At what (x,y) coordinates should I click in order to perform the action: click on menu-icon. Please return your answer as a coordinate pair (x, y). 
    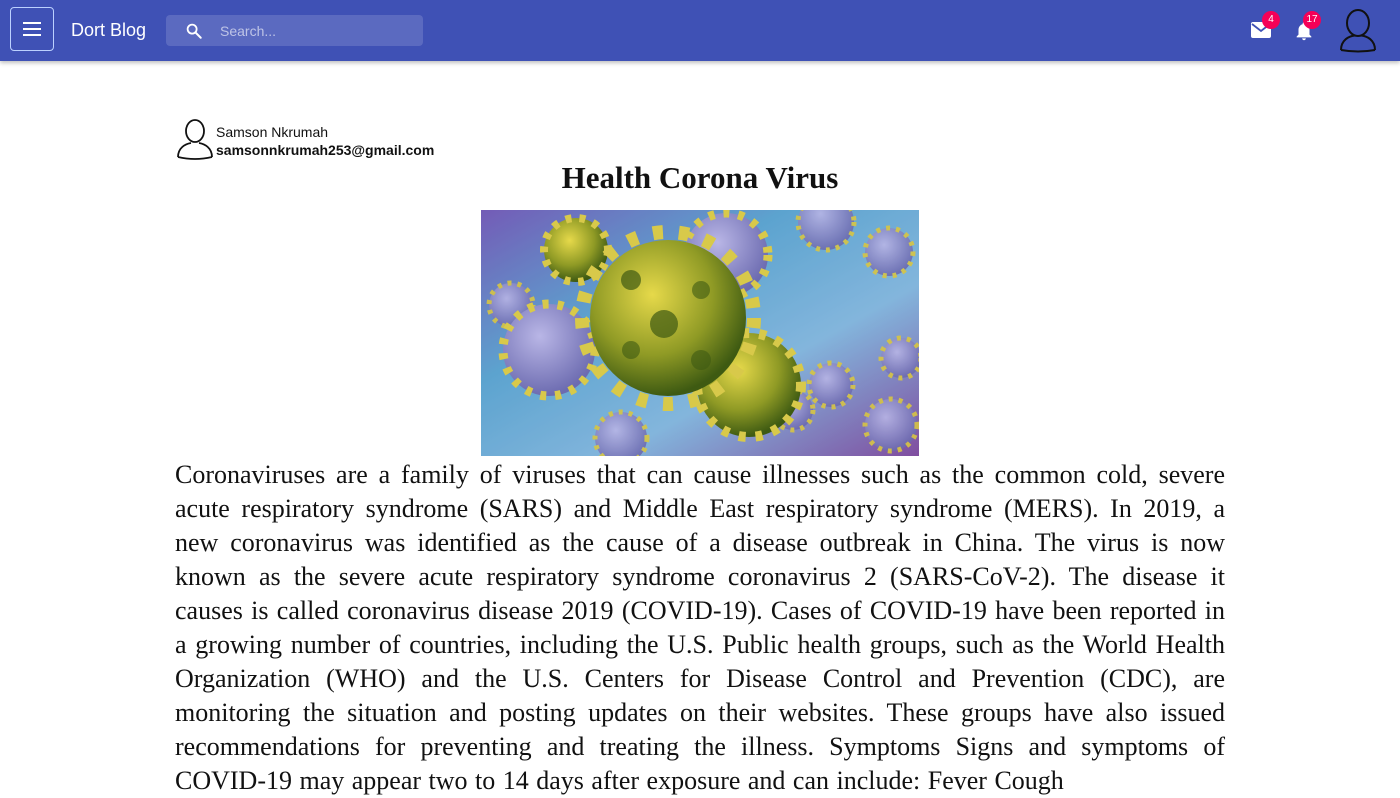
    Looking at the image, I should click on (32, 29).